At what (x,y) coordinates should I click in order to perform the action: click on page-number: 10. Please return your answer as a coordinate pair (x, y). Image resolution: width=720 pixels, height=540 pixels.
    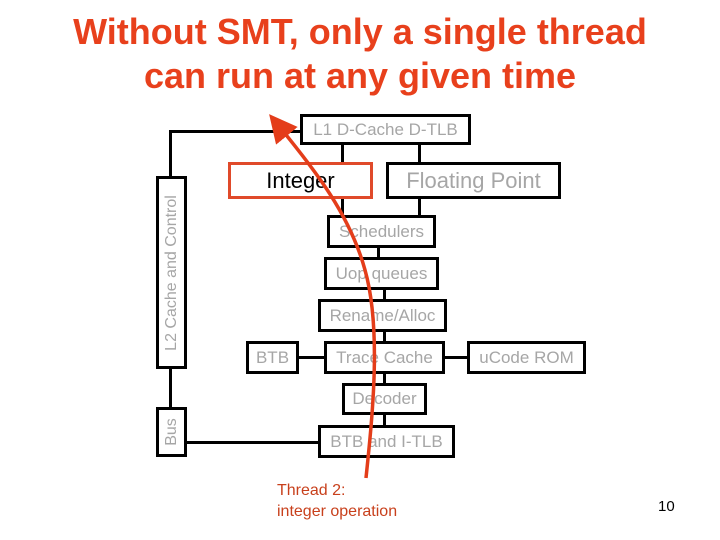
    Looking at the image, I should click on (666, 506).